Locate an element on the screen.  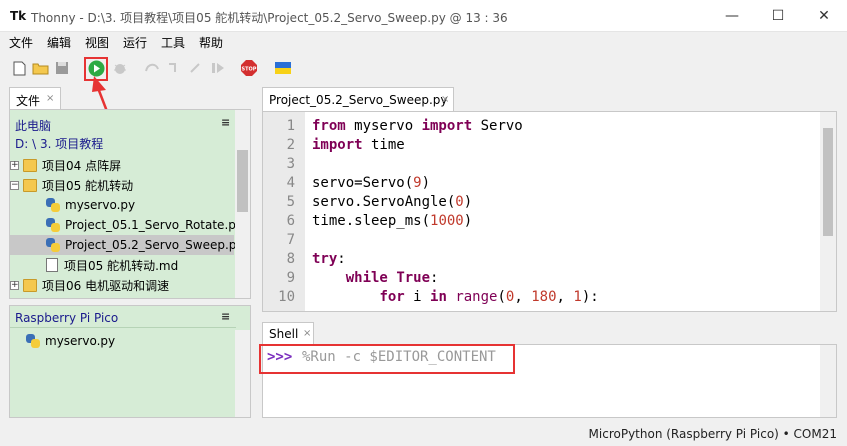
pico-scrollbar is located at coordinates (242, 373).